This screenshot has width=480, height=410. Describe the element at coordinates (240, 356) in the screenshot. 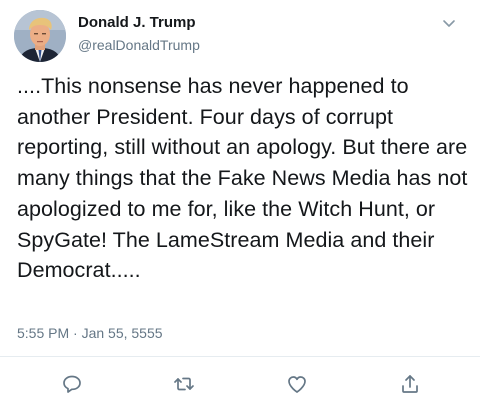

I see `divider` at that location.